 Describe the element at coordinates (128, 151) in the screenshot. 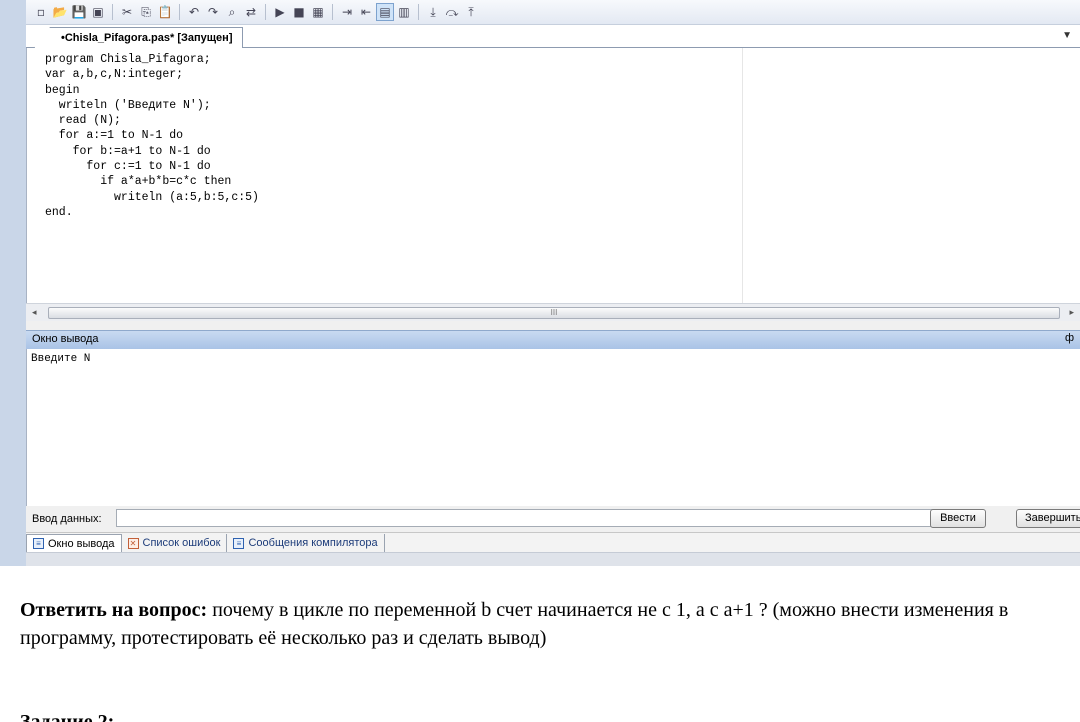

I see `code-line: for b:=a+1 to N-1 do` at that location.